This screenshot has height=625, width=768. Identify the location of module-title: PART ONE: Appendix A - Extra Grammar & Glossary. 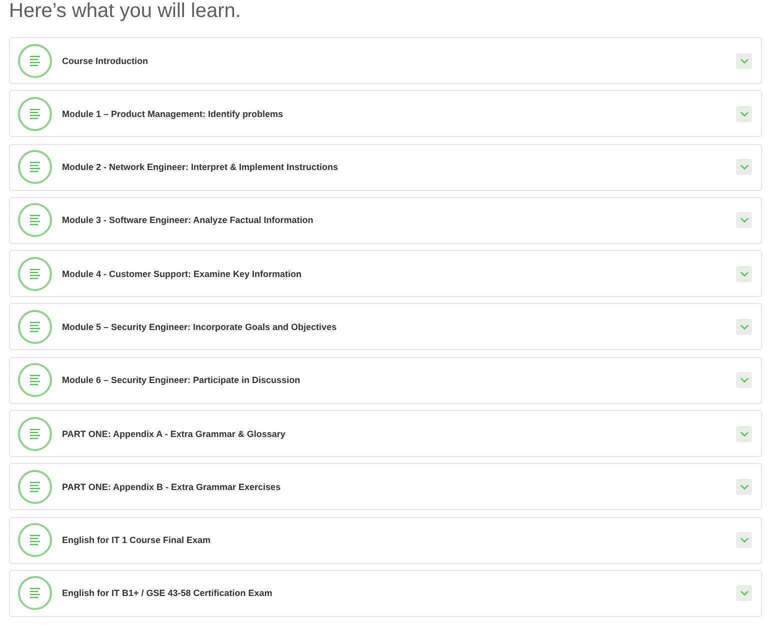
(399, 433).